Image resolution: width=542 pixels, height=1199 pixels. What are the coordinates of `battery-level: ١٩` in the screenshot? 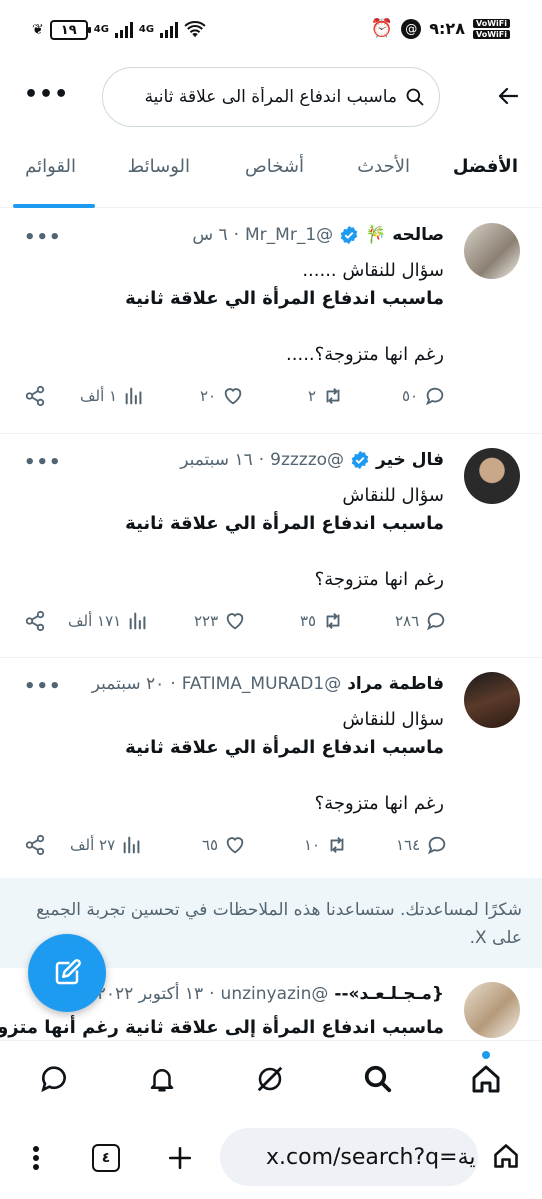 It's located at (68, 30).